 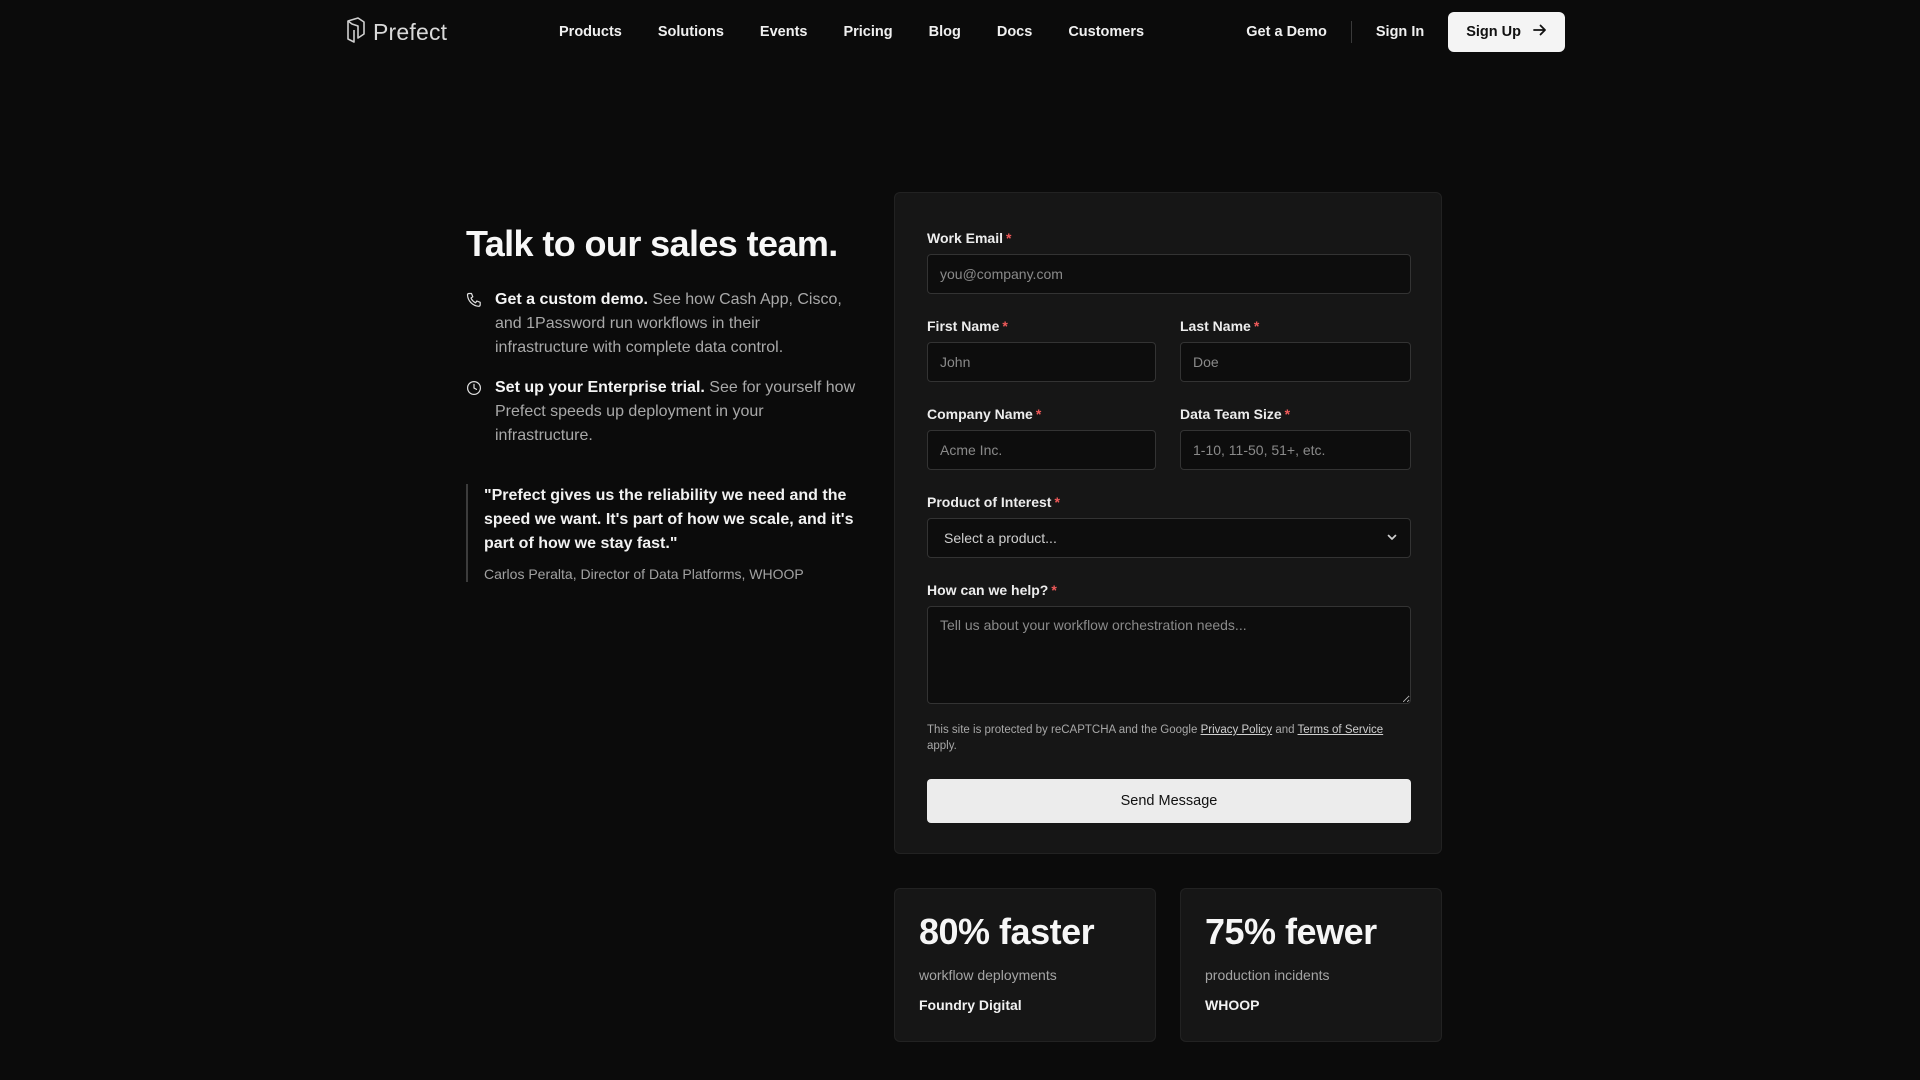 What do you see at coordinates (571, 299) in the screenshot?
I see `feature-title: Get a custom demo.` at bounding box center [571, 299].